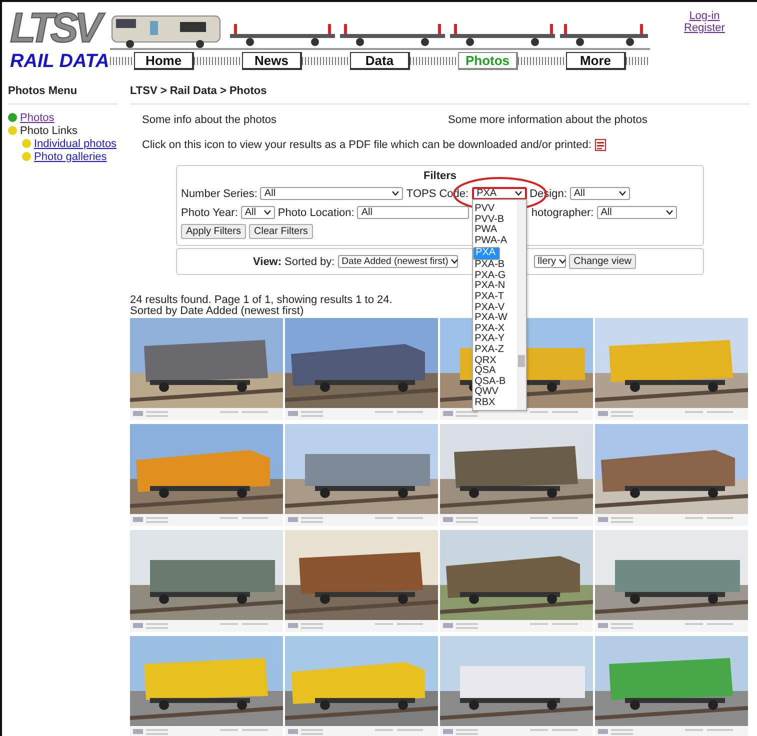  Describe the element at coordinates (494, 220) in the screenshot. I see `dropdown-option: PVV-B` at that location.